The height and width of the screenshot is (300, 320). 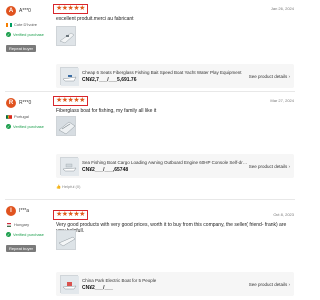 I want to click on reviewer-name: A***0, so click(x=25, y=11).